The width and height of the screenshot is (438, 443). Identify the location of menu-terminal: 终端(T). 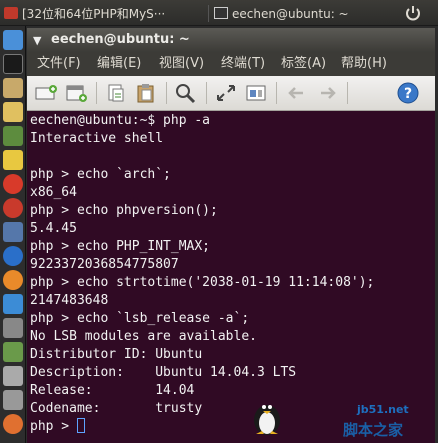
(243, 64).